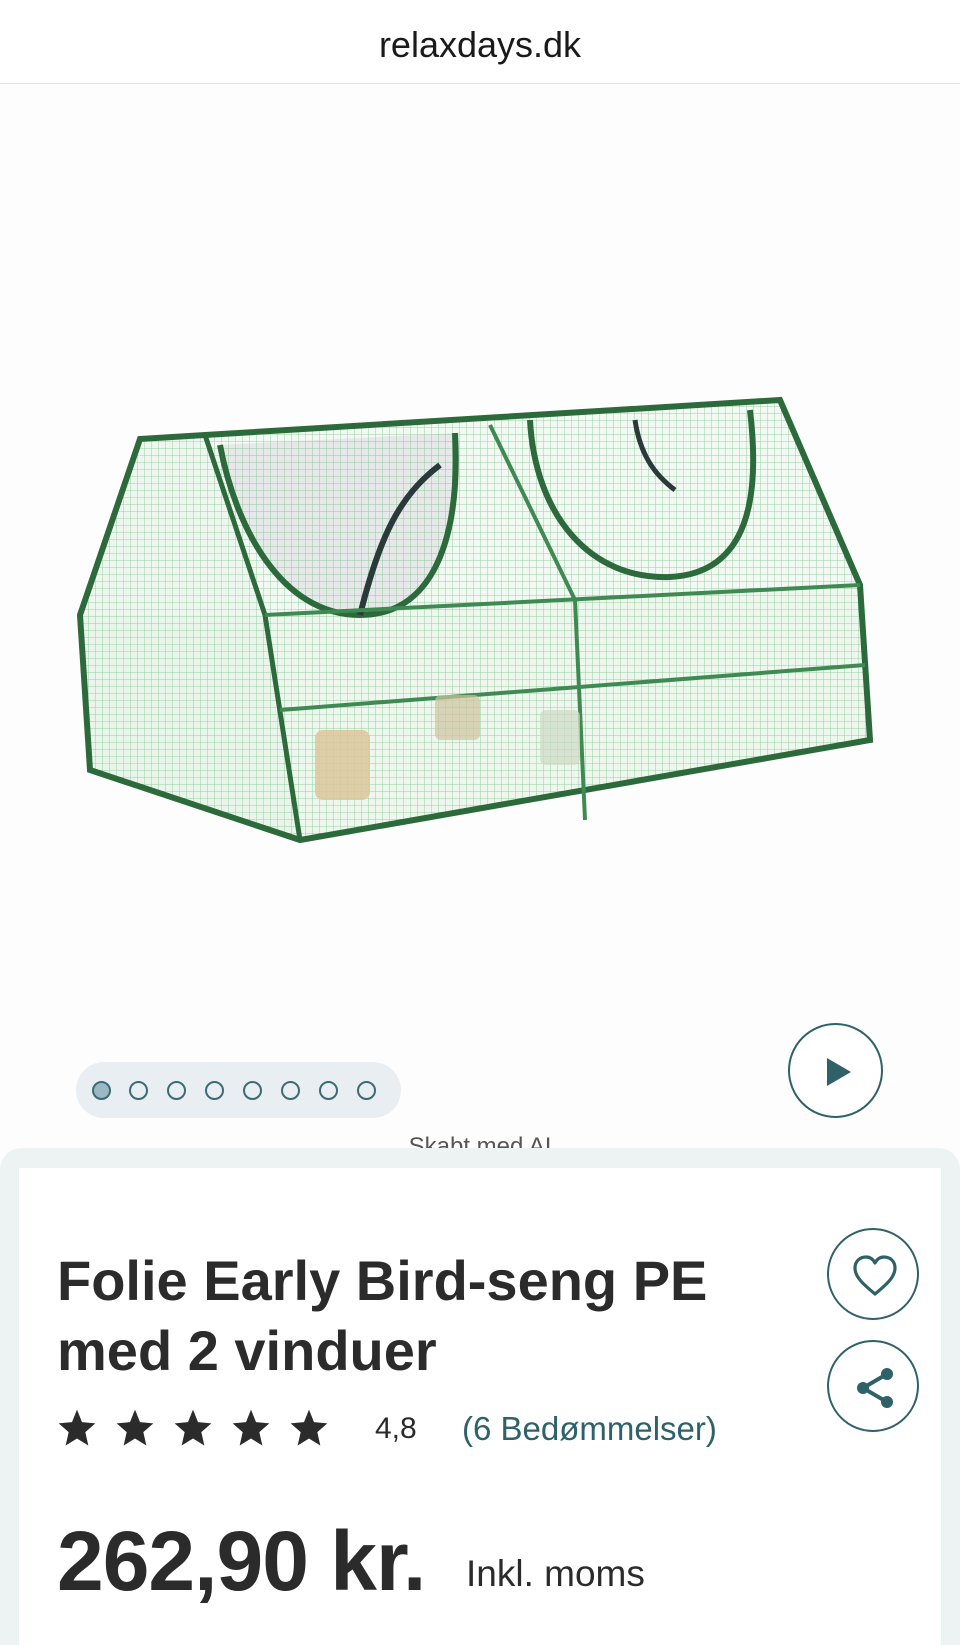 The height and width of the screenshot is (1645, 960). I want to click on site-domain: relaxdays.dk, so click(480, 44).